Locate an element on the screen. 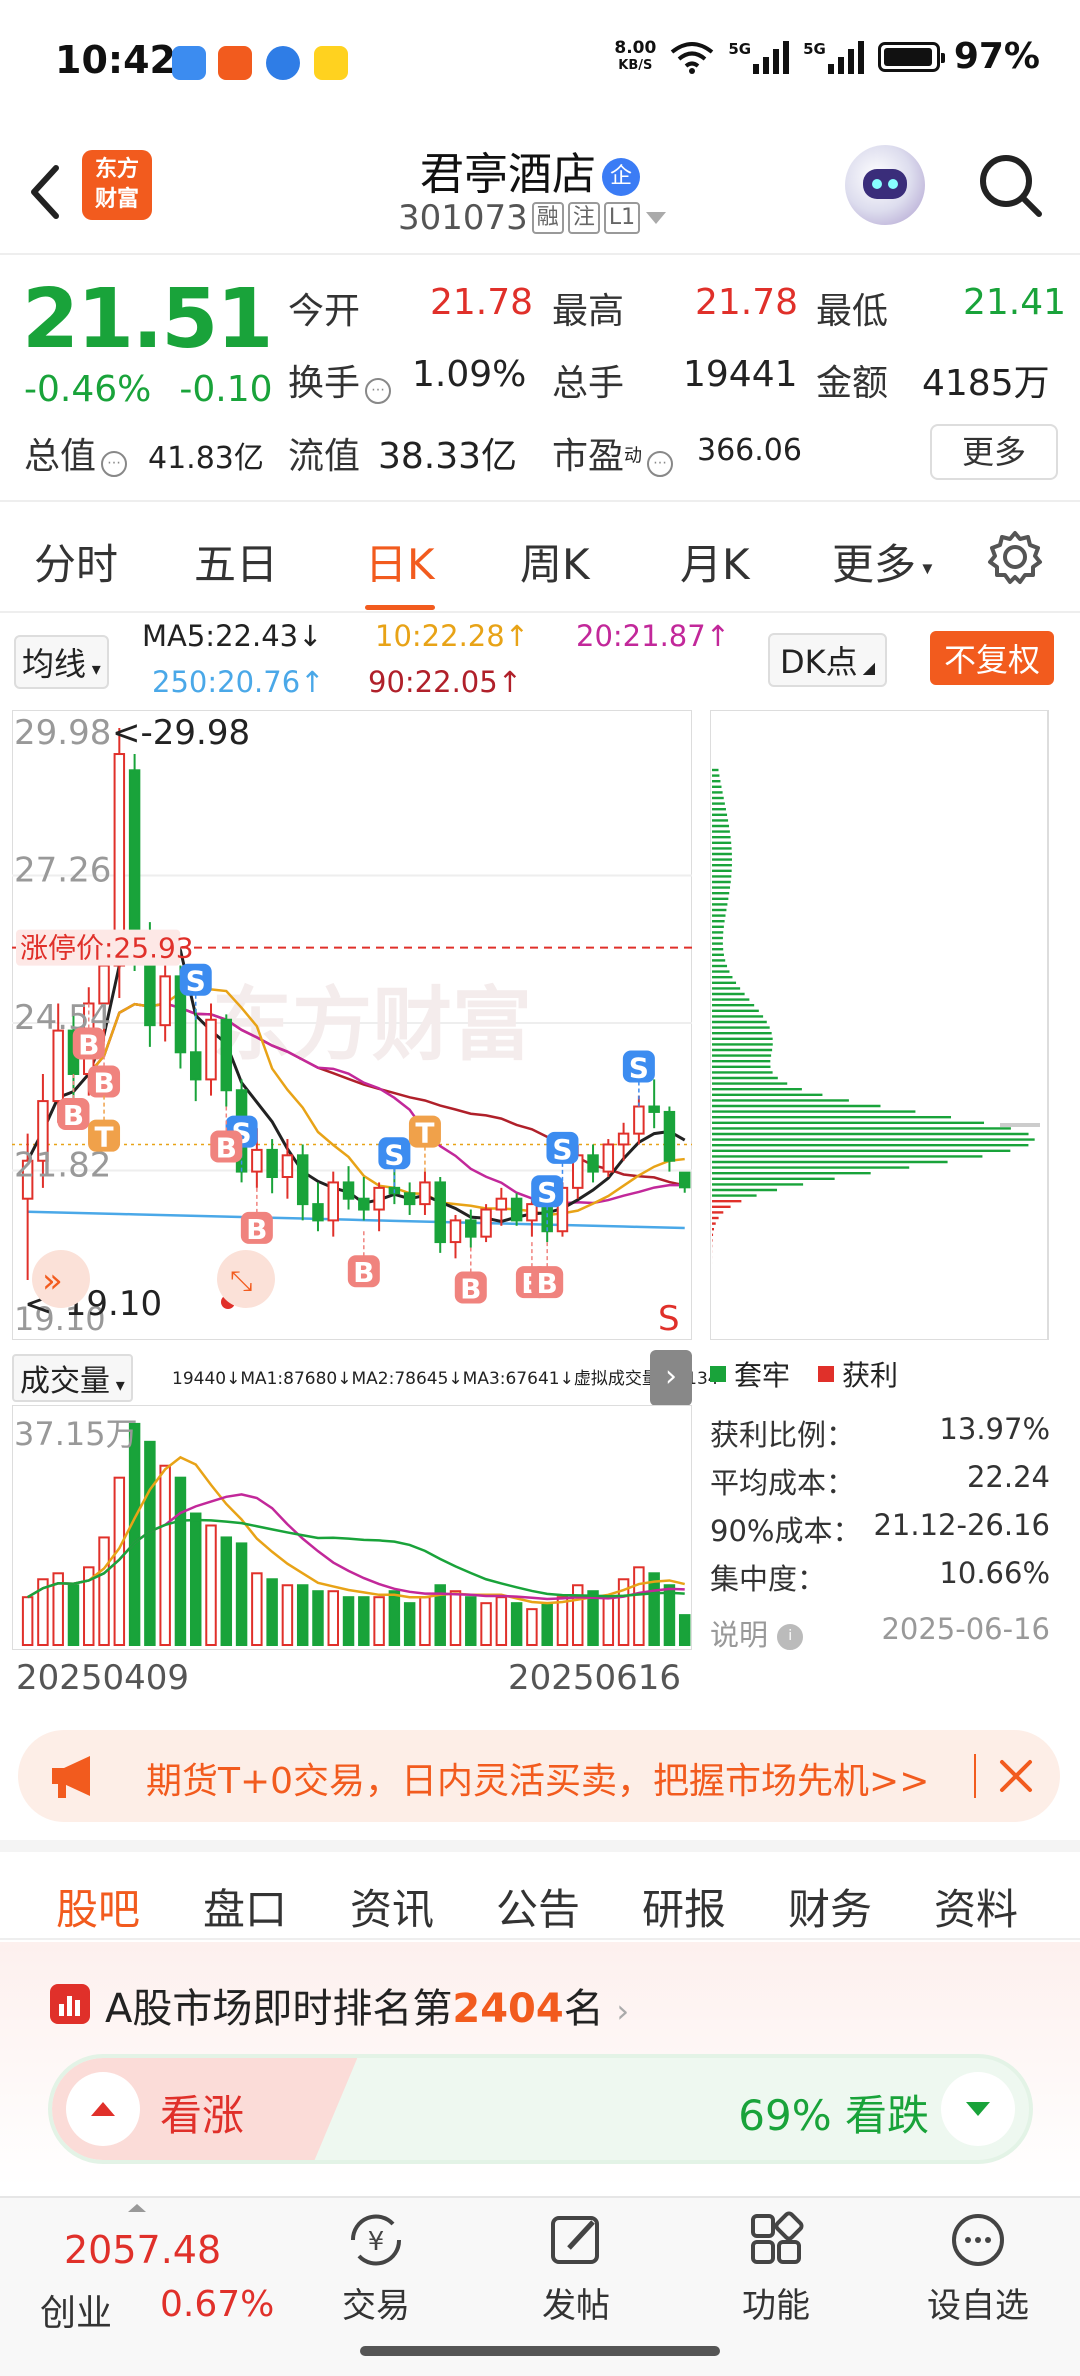  battery-text: 97% is located at coordinates (996, 56).